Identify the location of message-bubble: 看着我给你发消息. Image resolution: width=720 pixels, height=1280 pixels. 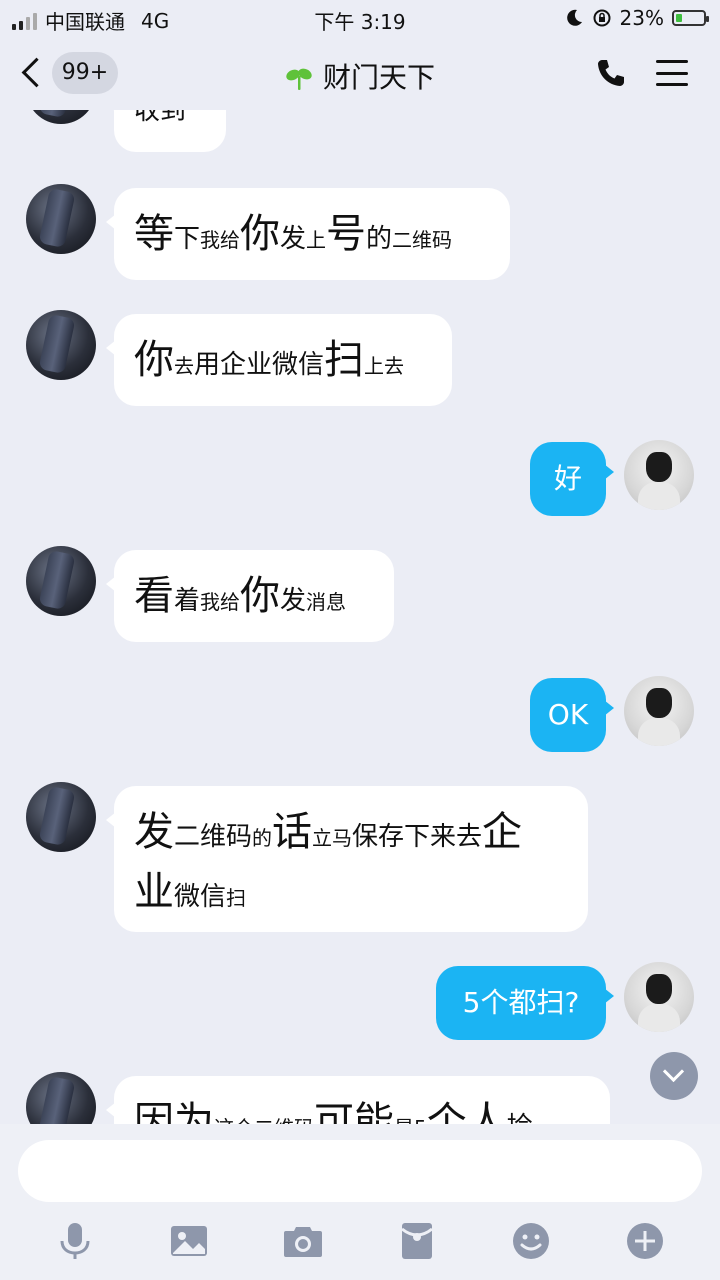
(250, 596).